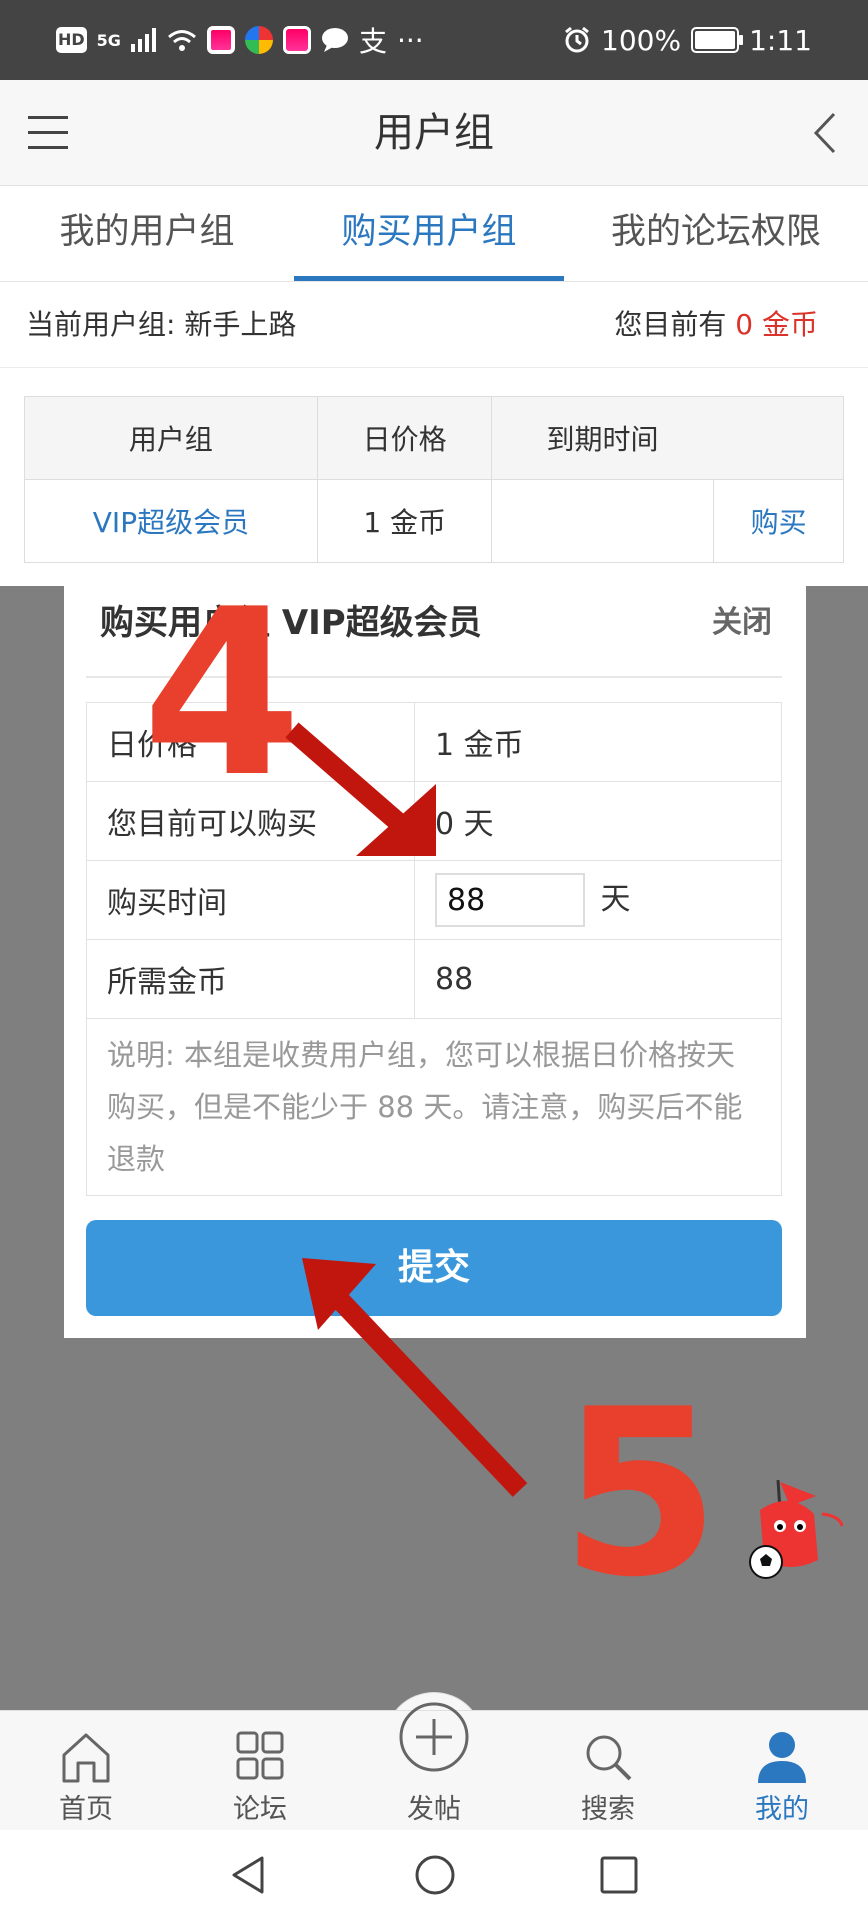 The image size is (868, 1920). What do you see at coordinates (260, 1809) in the screenshot?
I see `nav-forum-label: 论坛` at bounding box center [260, 1809].